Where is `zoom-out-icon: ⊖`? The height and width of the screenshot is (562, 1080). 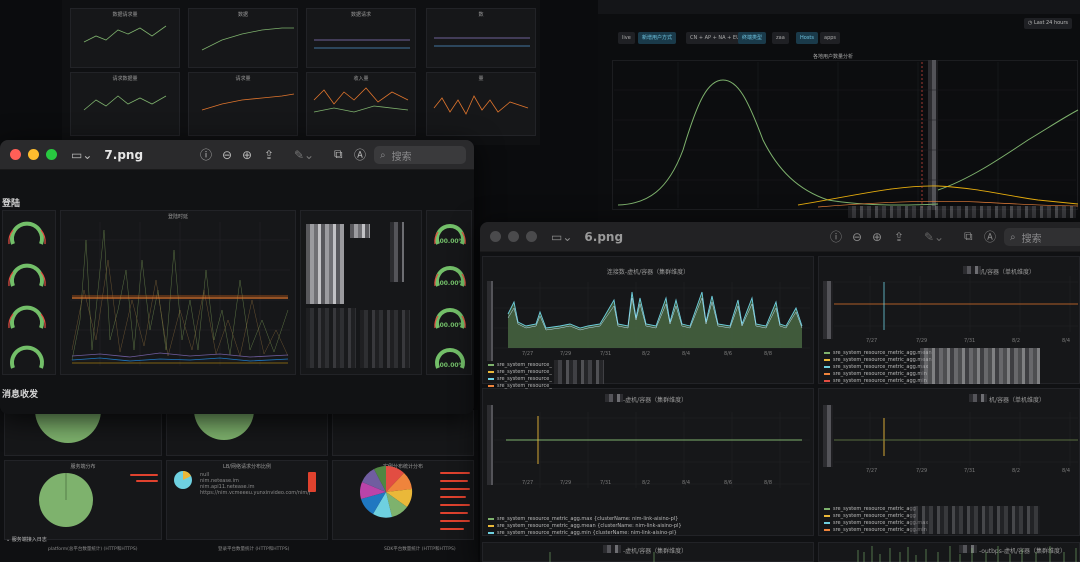
zoom-out-icon: ⊖ is located at coordinates (227, 155).